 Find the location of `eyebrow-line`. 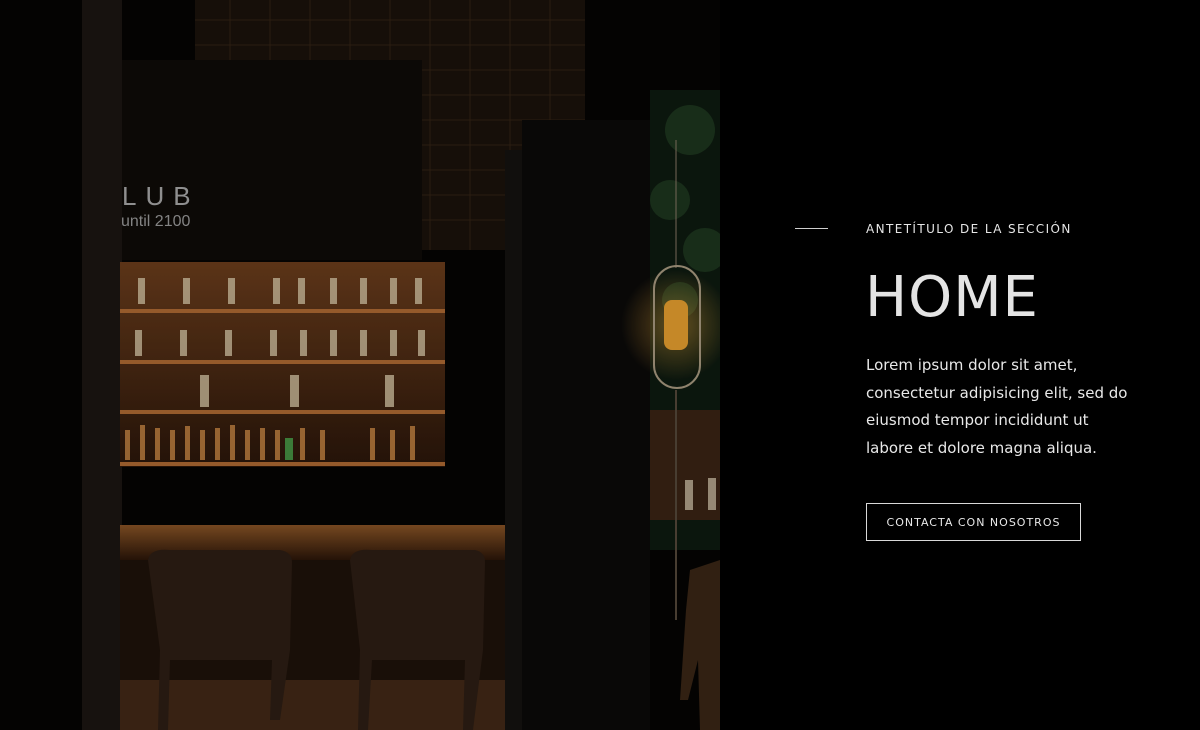

eyebrow-line is located at coordinates (811, 228).